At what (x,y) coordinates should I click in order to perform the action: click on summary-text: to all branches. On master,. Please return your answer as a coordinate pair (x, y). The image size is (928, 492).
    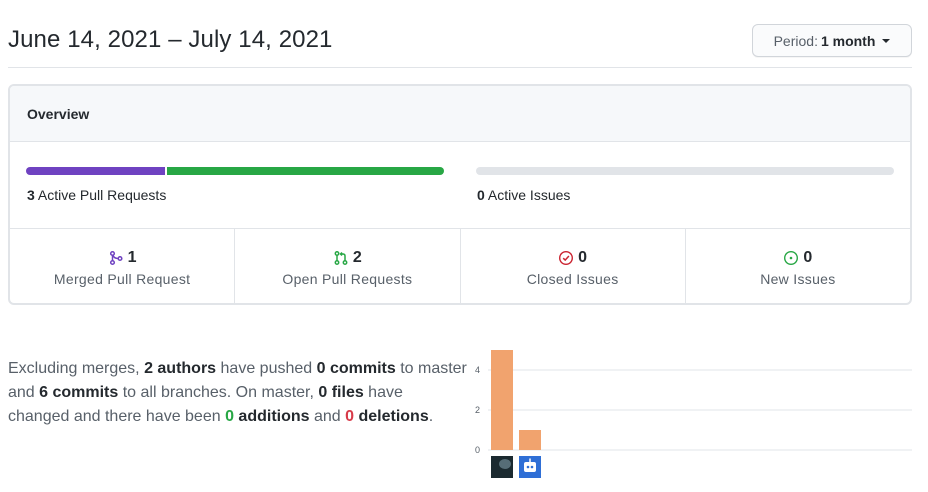
    Looking at the image, I should click on (218, 392).